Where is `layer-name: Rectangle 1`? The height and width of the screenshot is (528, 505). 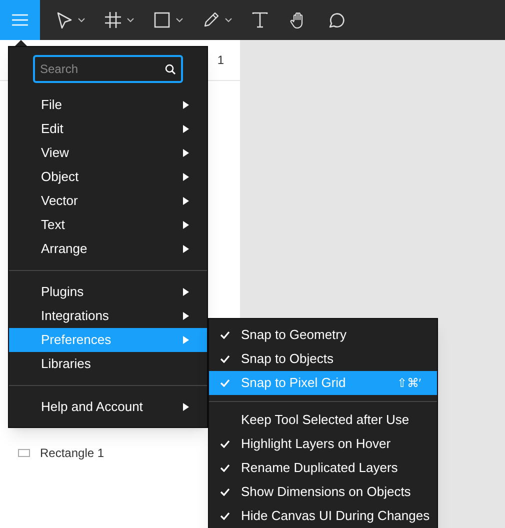 layer-name: Rectangle 1 is located at coordinates (72, 453).